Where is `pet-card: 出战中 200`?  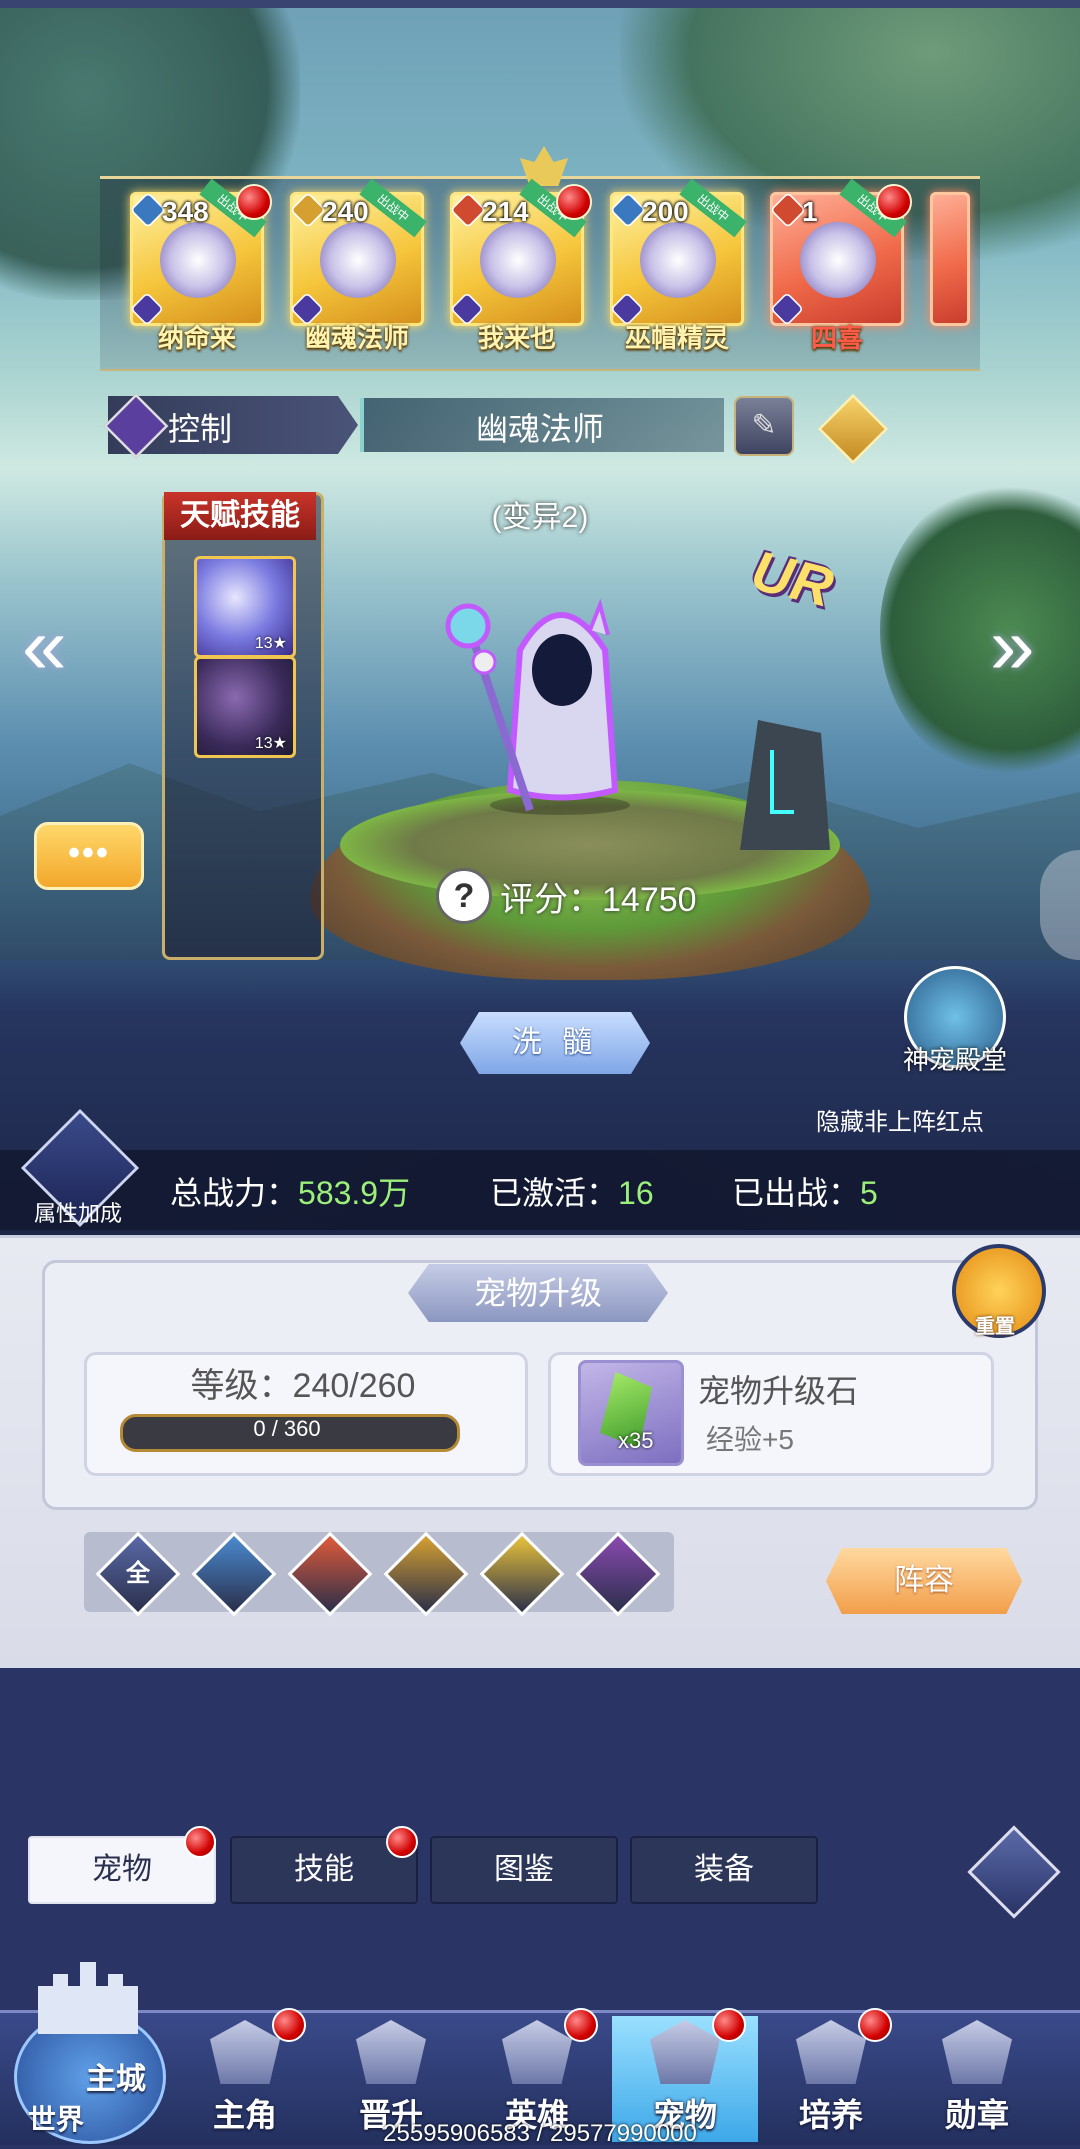 pet-card: 出战中 200 is located at coordinates (678, 252).